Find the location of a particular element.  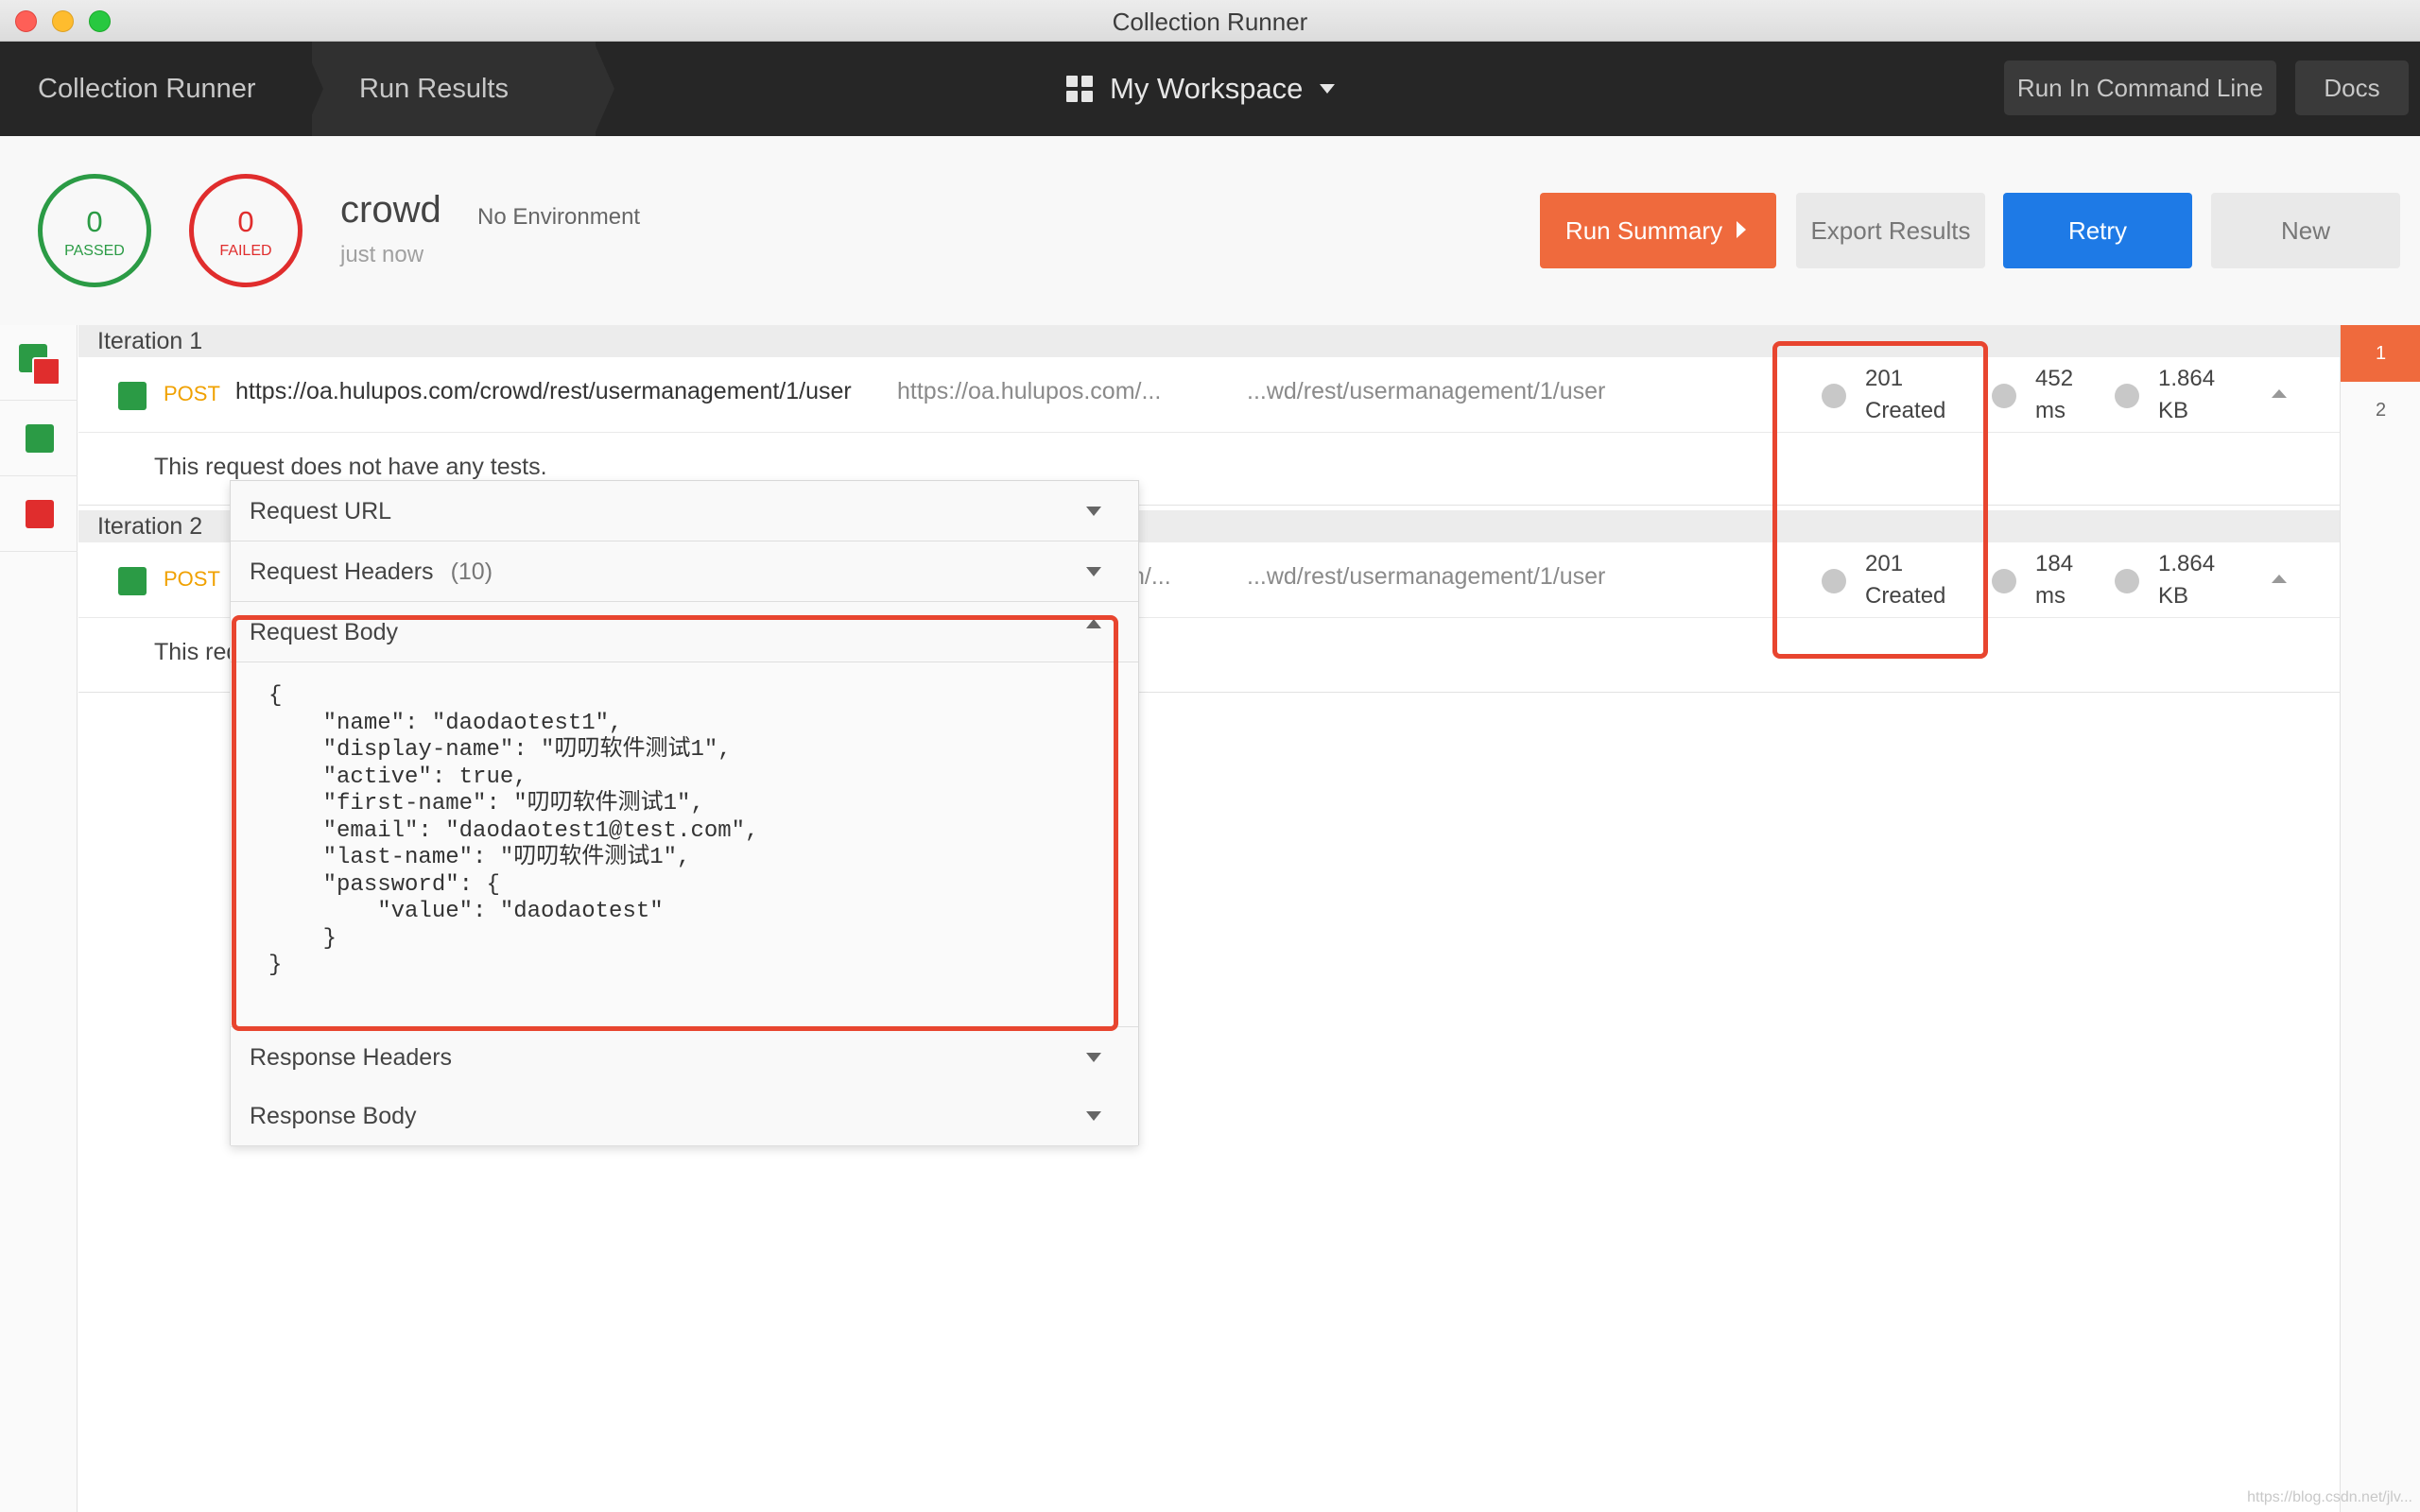

response-headers-section: Response Headers is located at coordinates (685, 1057).